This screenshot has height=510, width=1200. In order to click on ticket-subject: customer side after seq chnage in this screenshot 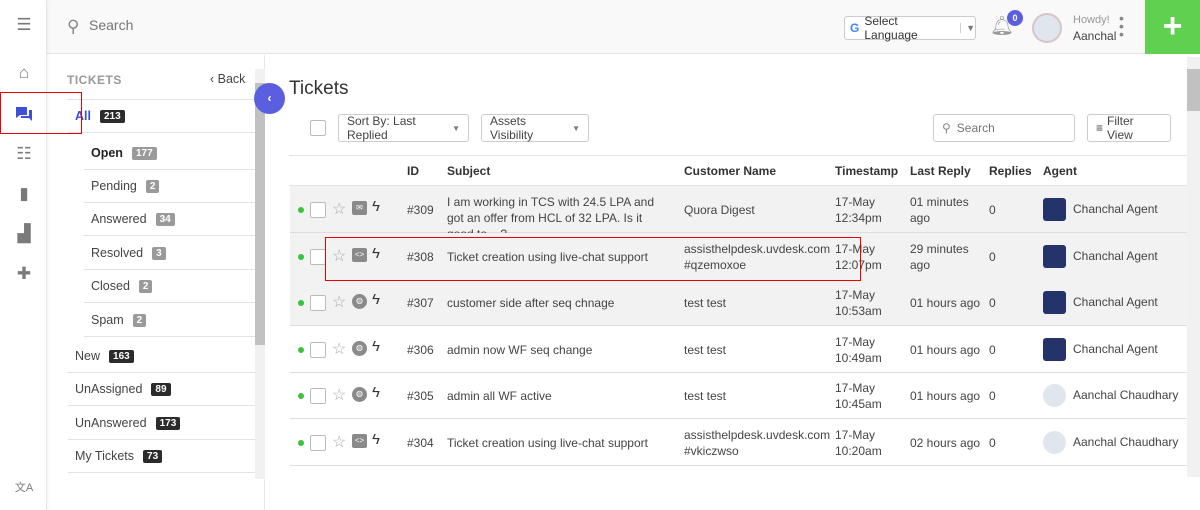, I will do `click(559, 303)`.